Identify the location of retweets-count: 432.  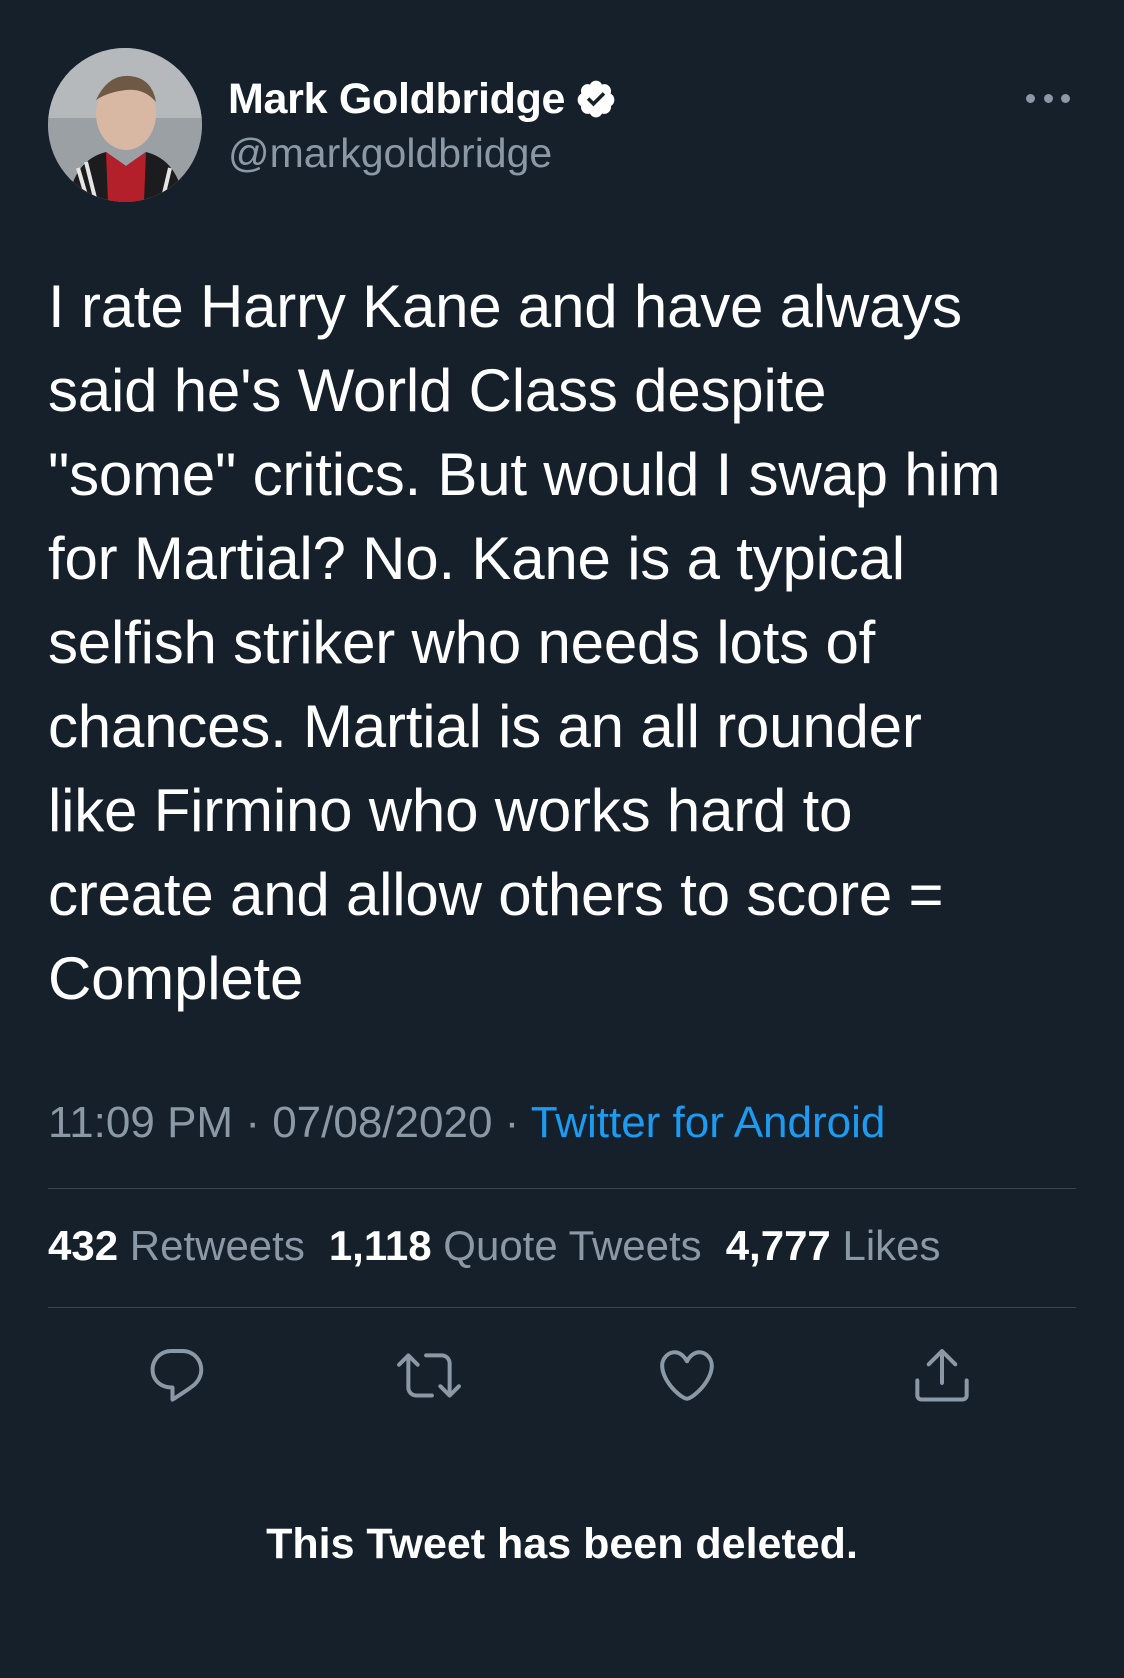
(83, 1245).